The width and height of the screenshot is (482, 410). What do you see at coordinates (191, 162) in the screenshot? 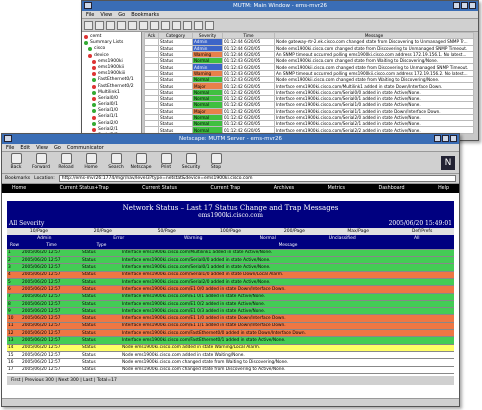
I see `security-button: Security` at bounding box center [191, 162].